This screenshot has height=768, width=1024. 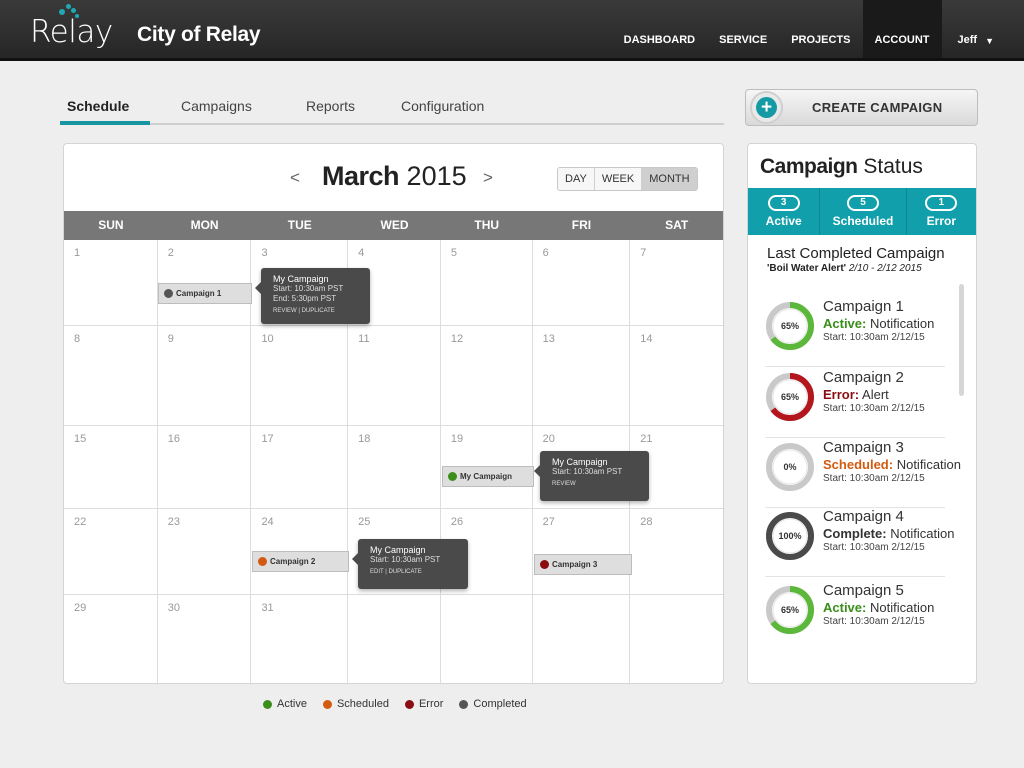 I want to click on count-badge: 3, so click(x=783, y=203).